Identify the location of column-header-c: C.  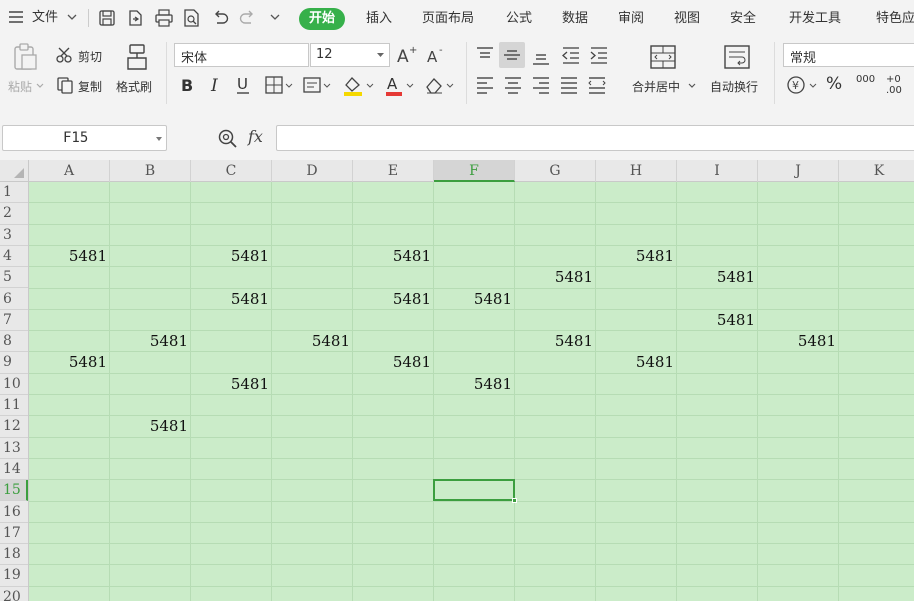
(231, 171).